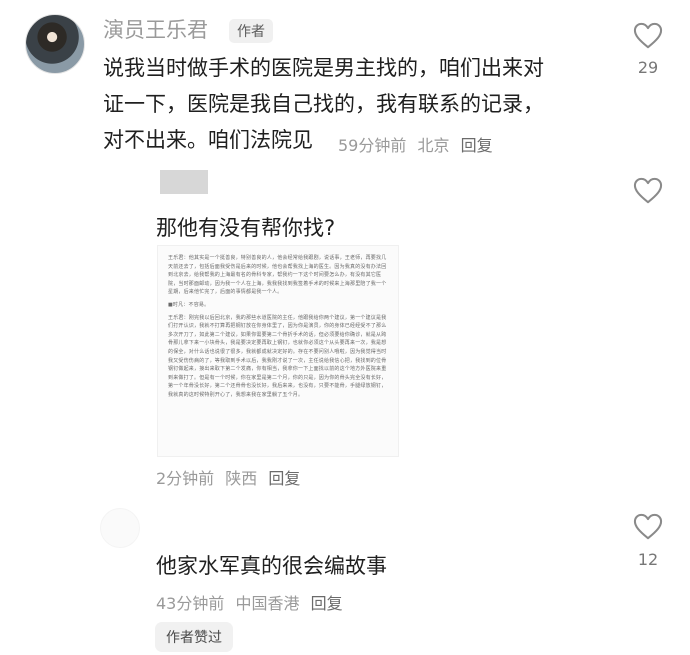 The height and width of the screenshot is (655, 690). What do you see at coordinates (267, 603) in the screenshot?
I see `location: 中国香港` at bounding box center [267, 603].